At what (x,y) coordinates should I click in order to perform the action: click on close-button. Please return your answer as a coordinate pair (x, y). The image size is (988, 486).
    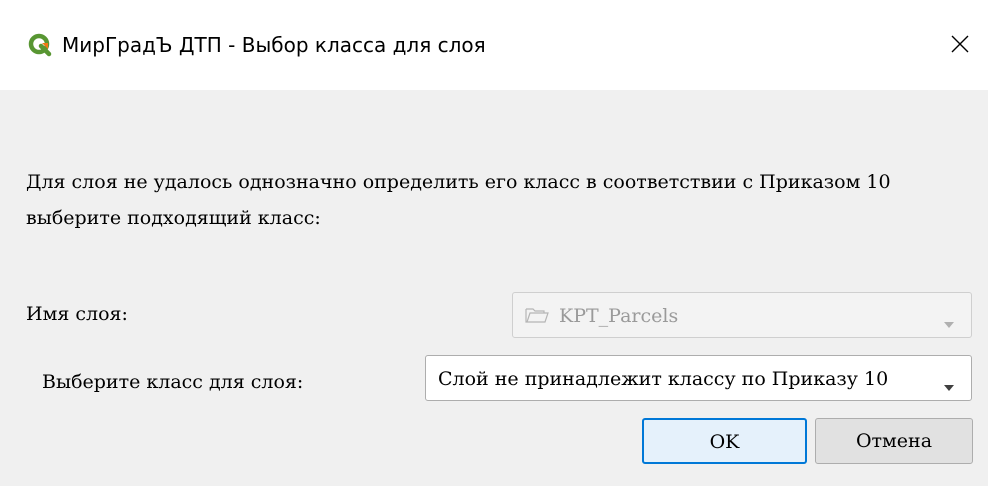
    Looking at the image, I should click on (958, 44).